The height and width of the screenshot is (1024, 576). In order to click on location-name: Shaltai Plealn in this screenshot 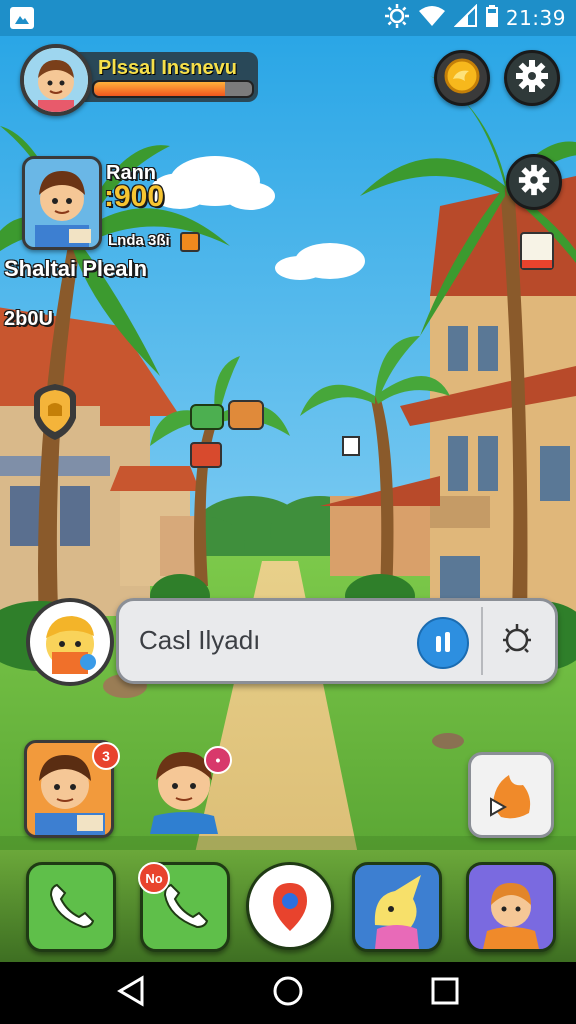, I will do `click(76, 268)`.